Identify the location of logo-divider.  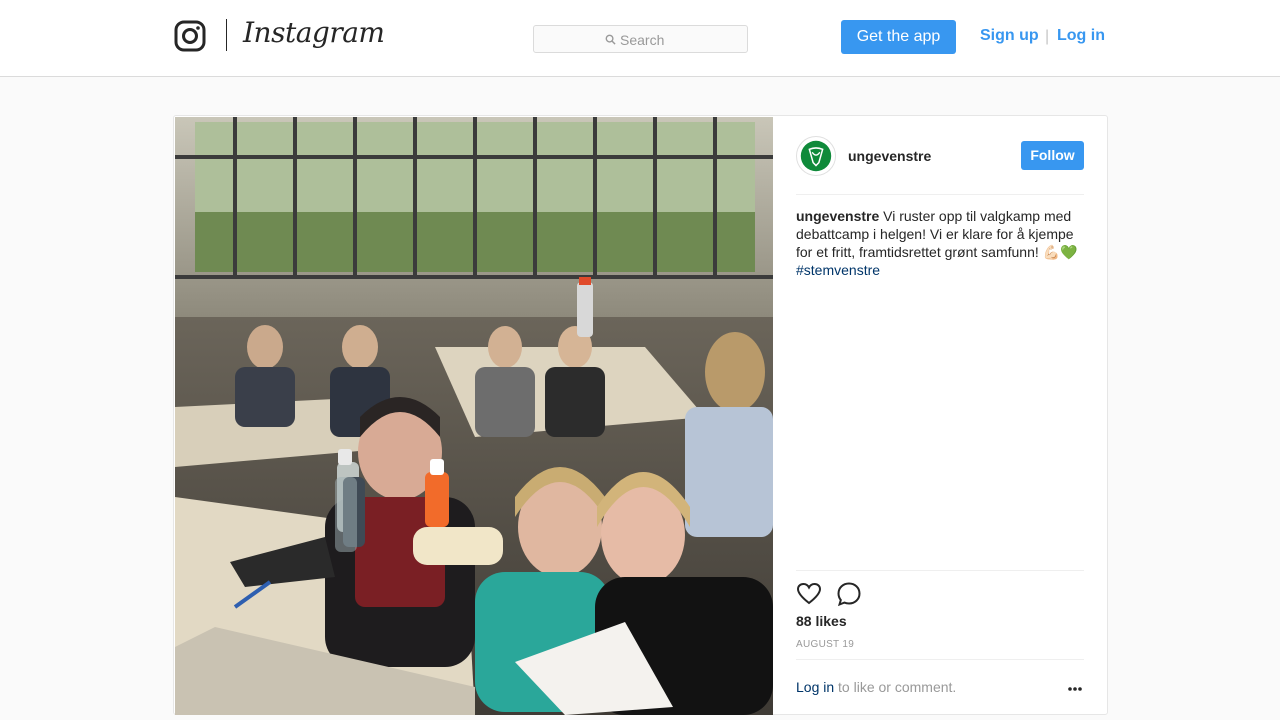
(226, 35).